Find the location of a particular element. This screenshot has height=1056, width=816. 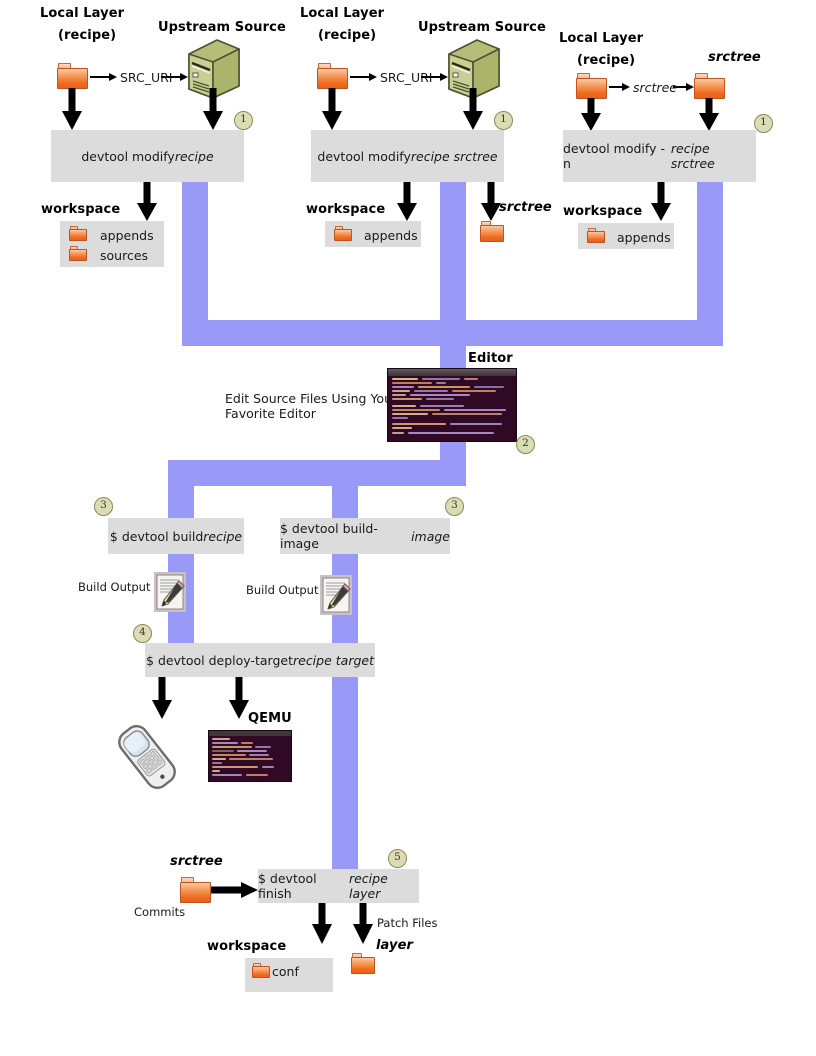

finish-arrow-to-layer is located at coordinates (363, 923).